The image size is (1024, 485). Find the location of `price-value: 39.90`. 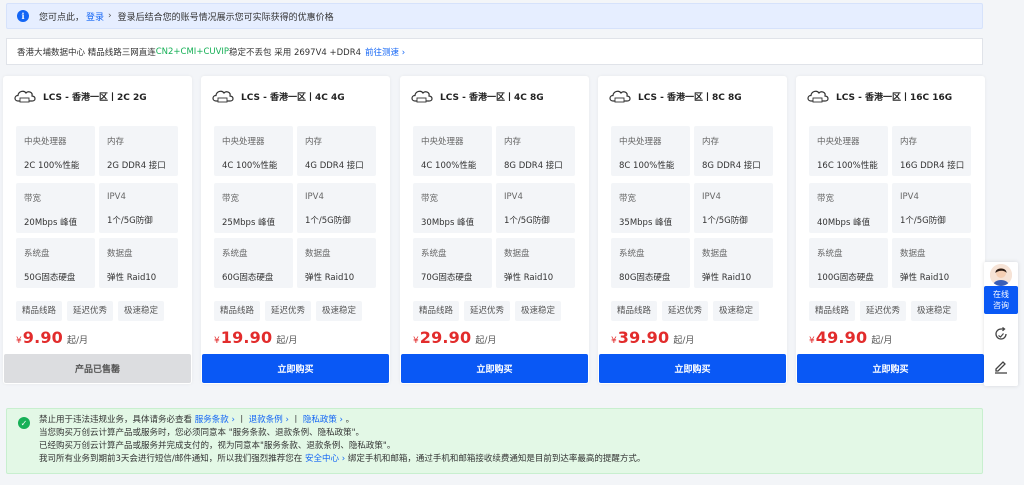

price-value: 39.90 is located at coordinates (643, 337).